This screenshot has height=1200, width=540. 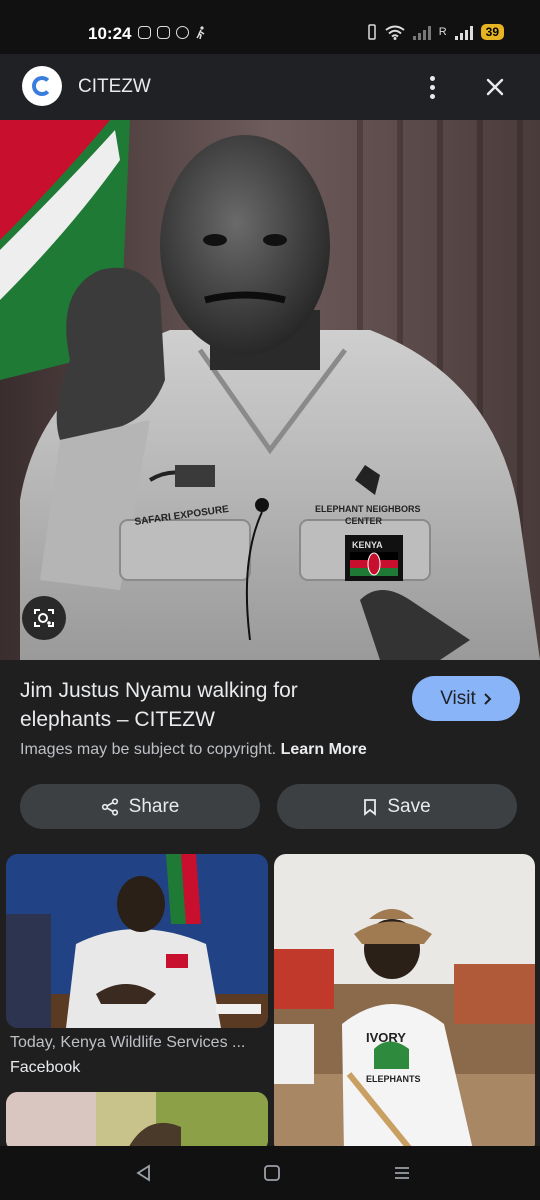 What do you see at coordinates (110, 33) in the screenshot?
I see `status-time: 10:24` at bounding box center [110, 33].